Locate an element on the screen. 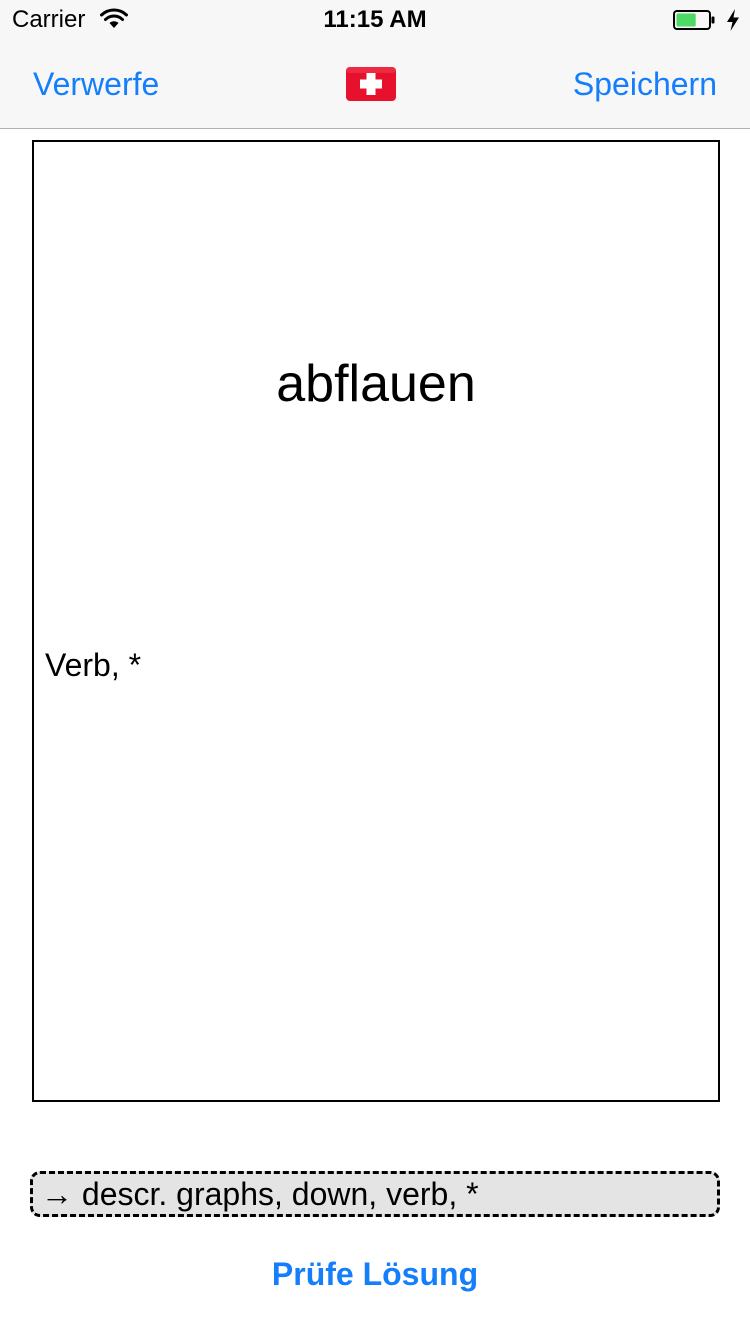  card-word-info: Verb, * is located at coordinates (93, 665).